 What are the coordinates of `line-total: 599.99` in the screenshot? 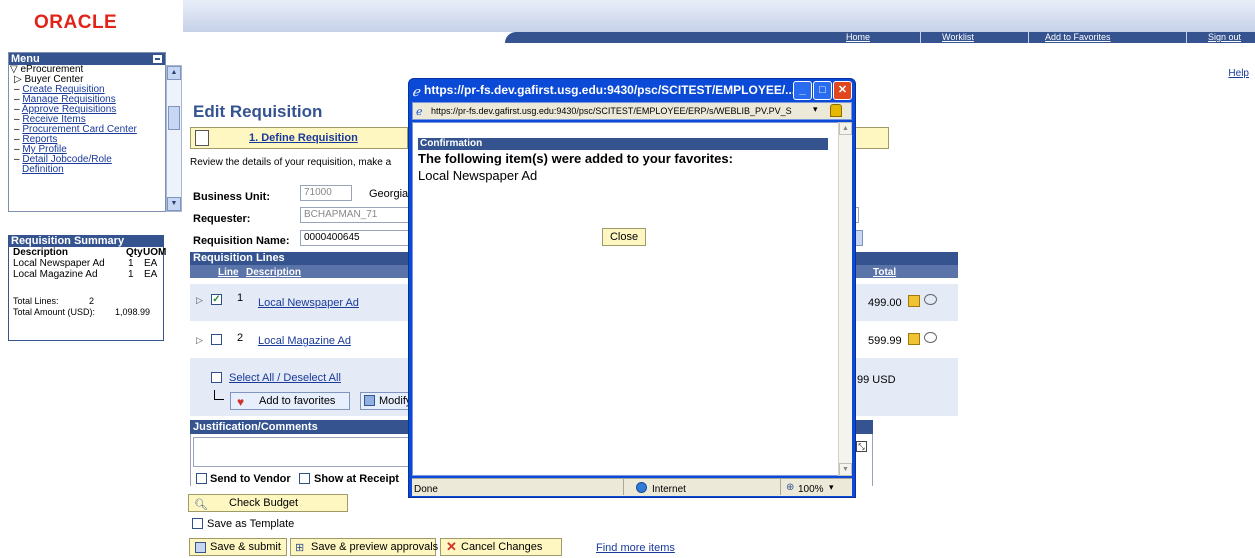 It's located at (885, 341).